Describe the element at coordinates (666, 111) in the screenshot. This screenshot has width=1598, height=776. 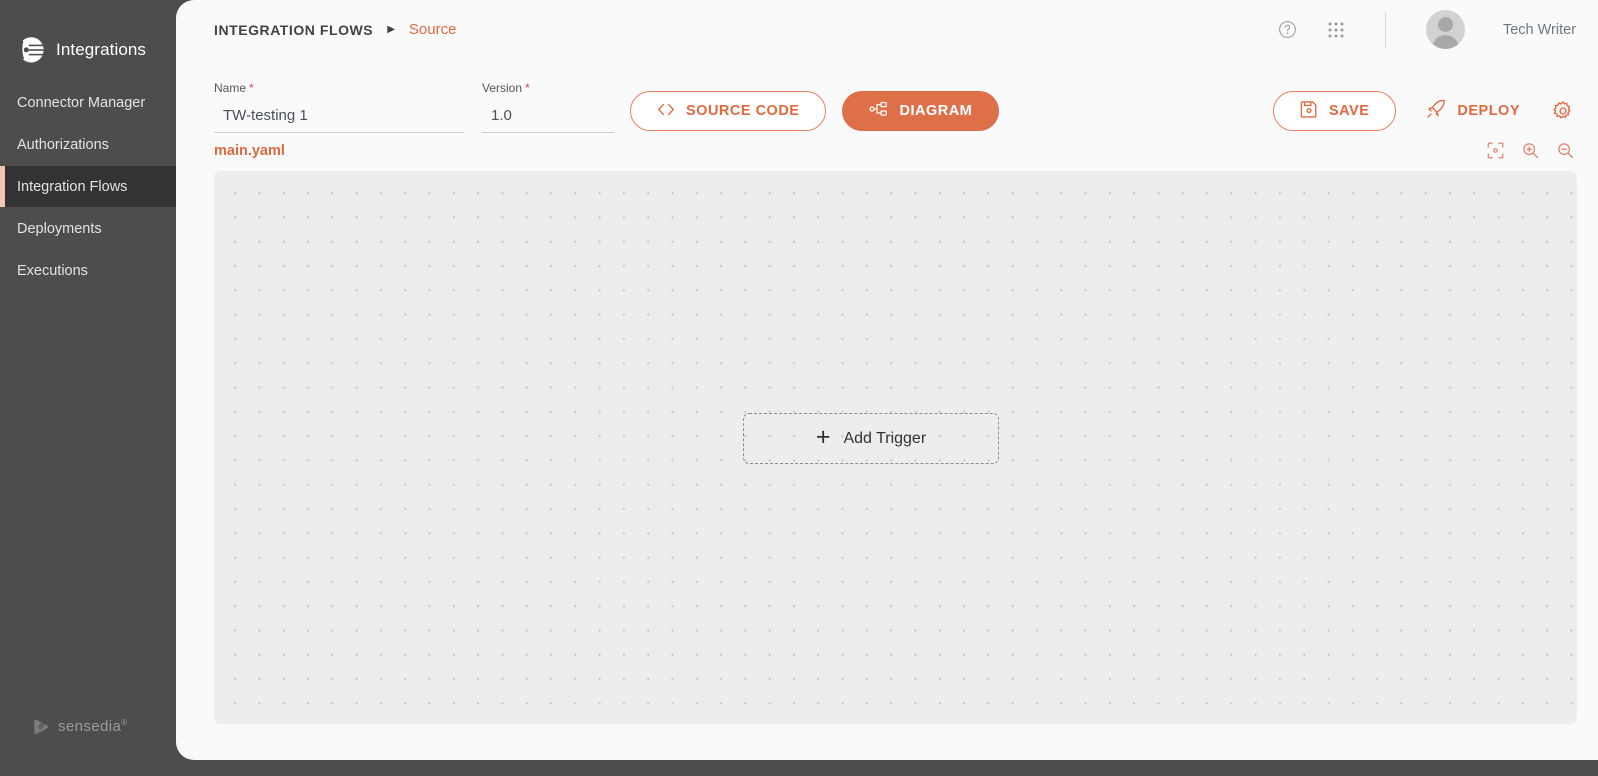
I see `code-brackets-icon` at that location.